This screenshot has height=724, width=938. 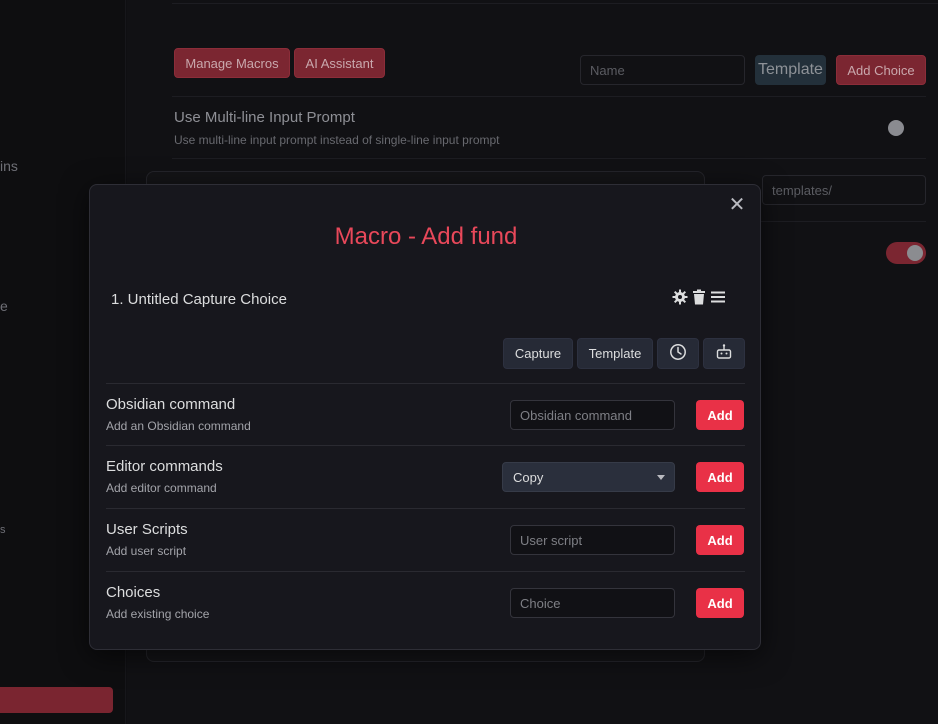 I want to click on row-title: User Scripts, so click(x=147, y=529).